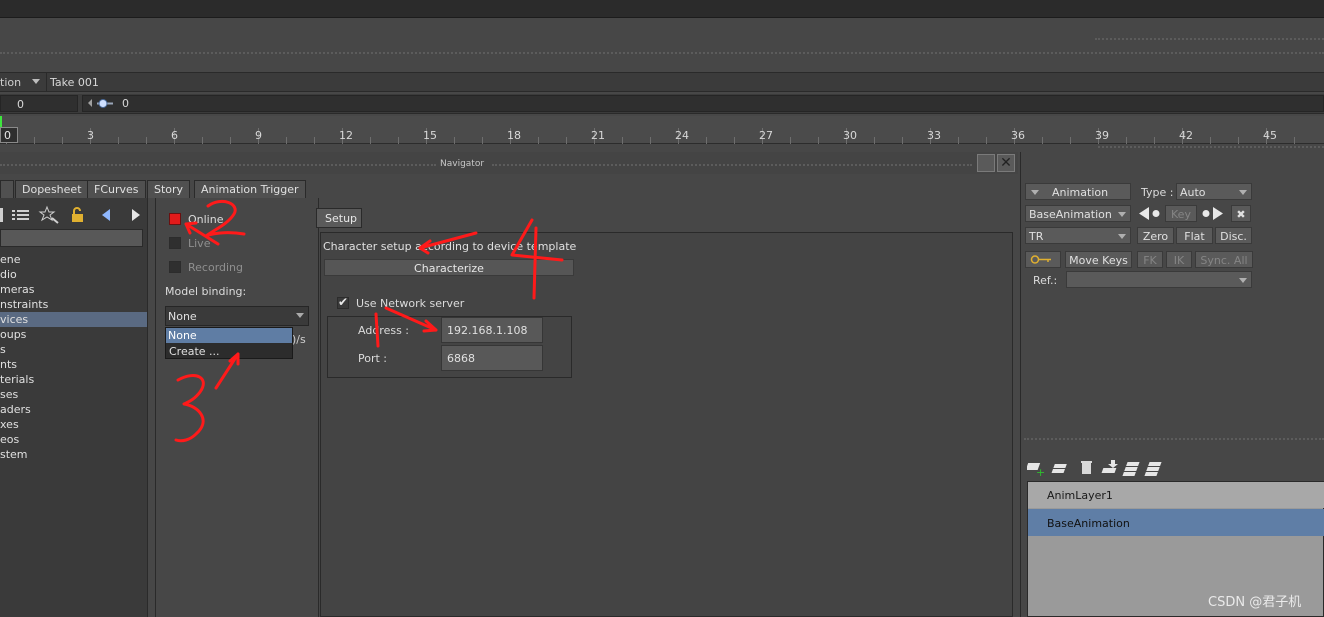  Describe the element at coordinates (250, 189) in the screenshot. I see `tab-animation-trigger: Animation Trigger` at that location.